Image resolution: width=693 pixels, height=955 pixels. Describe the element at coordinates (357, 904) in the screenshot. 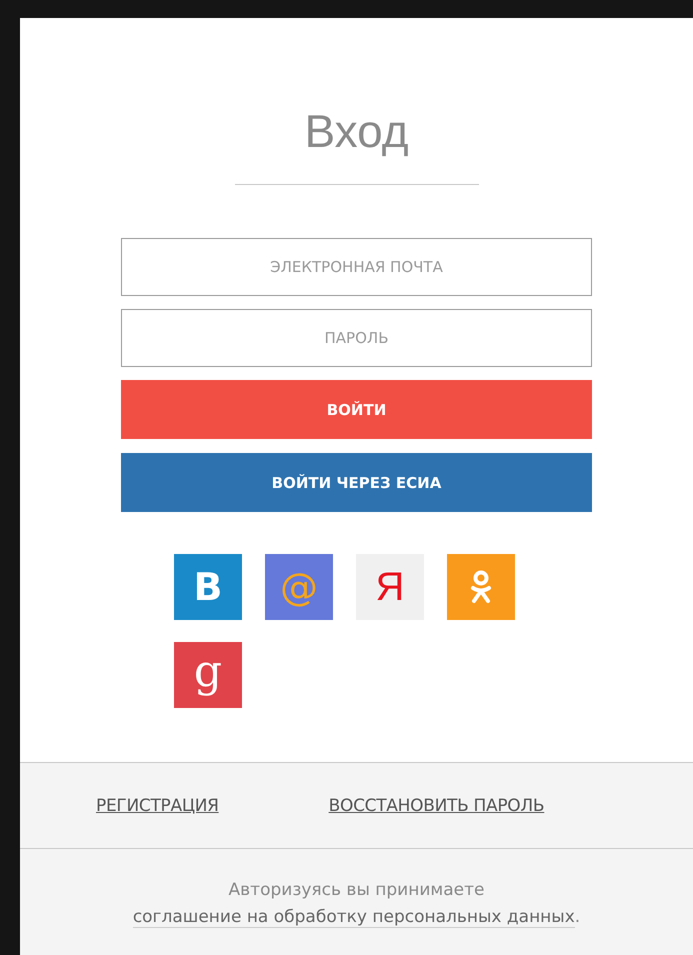

I see `consent-text: Авторизуясь вы принимаете соглашение на обработку персональных данных.` at that location.